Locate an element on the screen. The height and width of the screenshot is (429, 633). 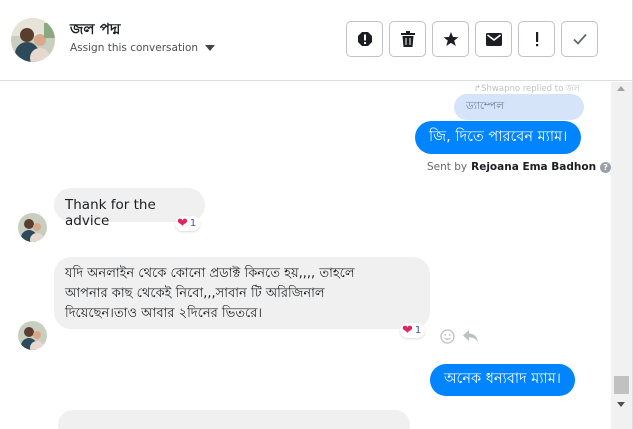
caret-down-icon is located at coordinates (210, 48).